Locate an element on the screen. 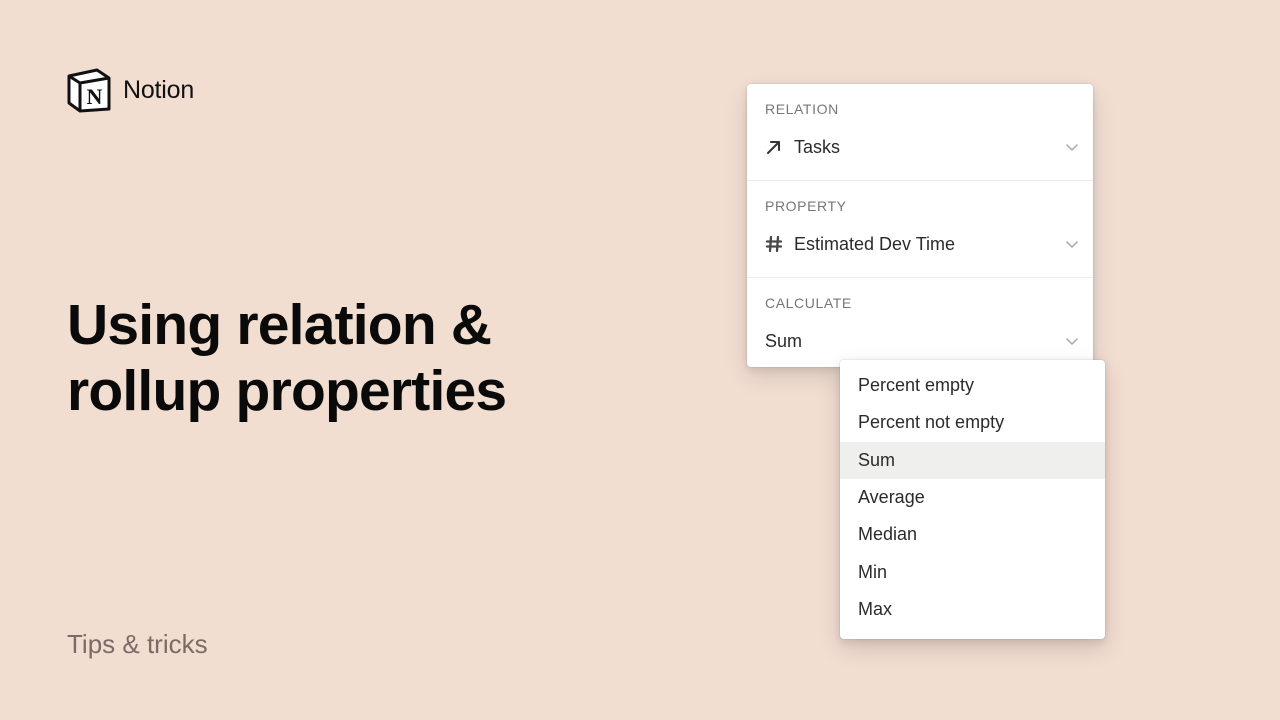 The image size is (1280, 720). page-title: Using relation & rollup properties is located at coordinates (287, 358).